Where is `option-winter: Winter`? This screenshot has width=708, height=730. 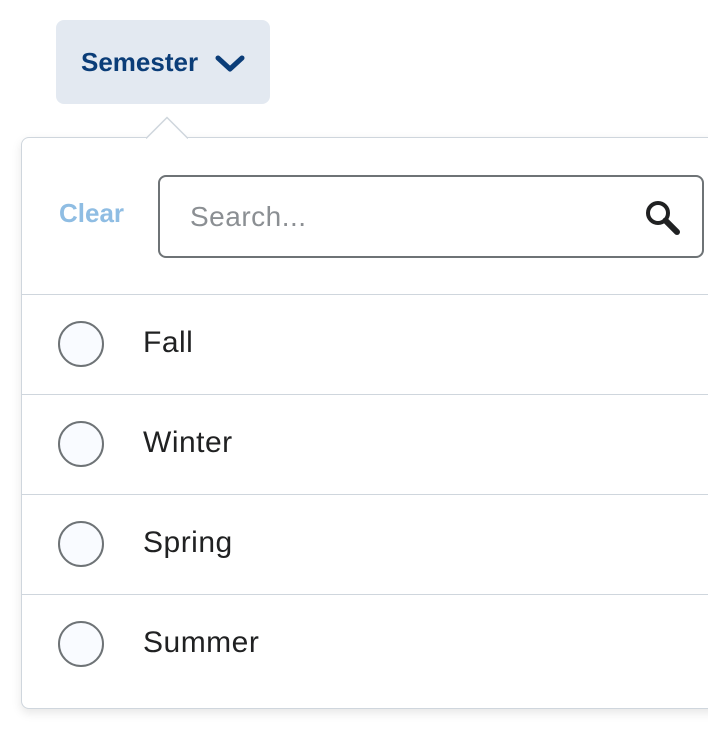 option-winter: Winter is located at coordinates (365, 445).